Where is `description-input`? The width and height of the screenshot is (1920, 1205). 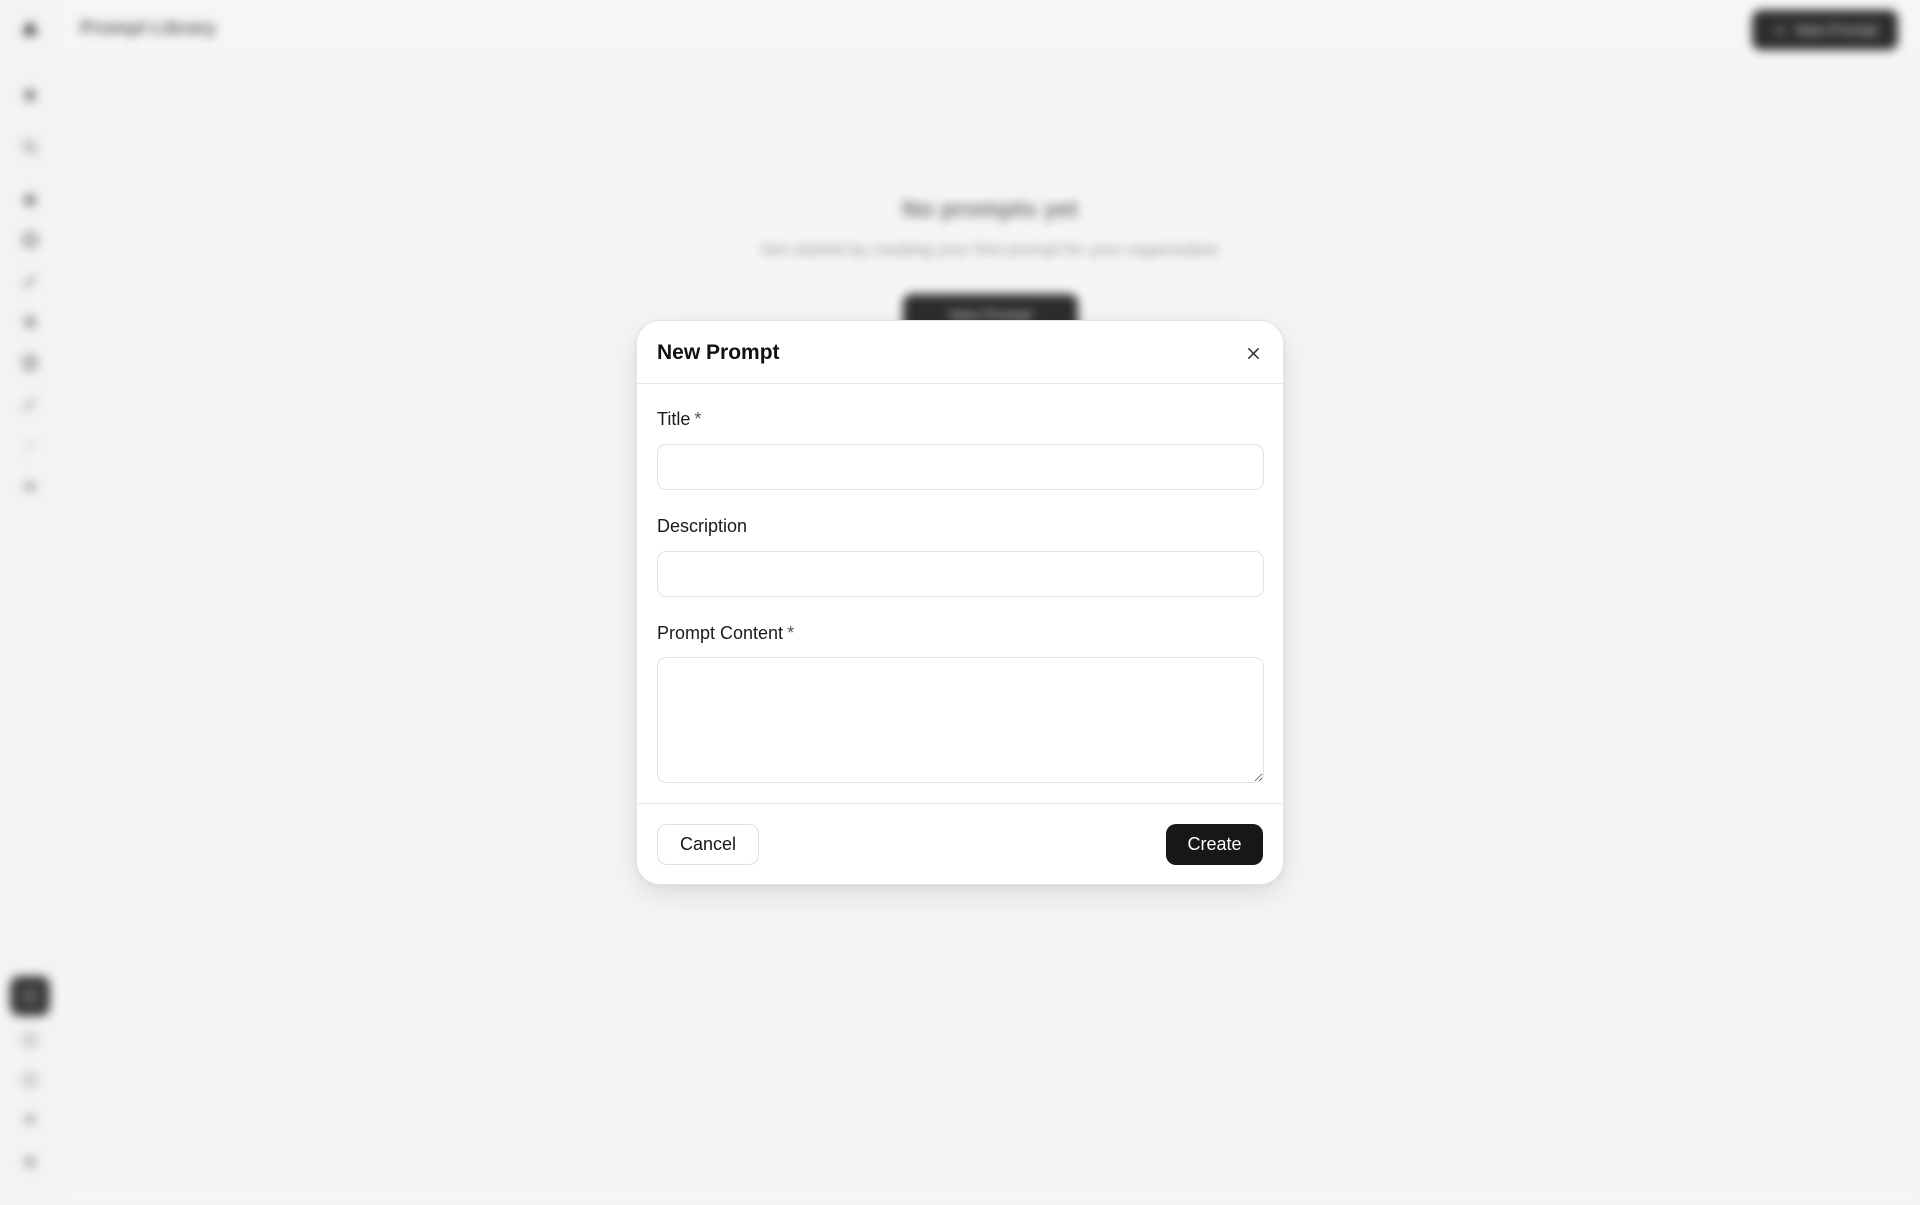 description-input is located at coordinates (960, 574).